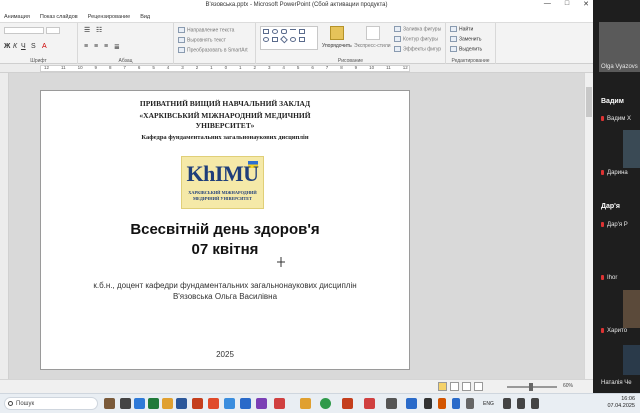 The height and width of the screenshot is (413, 640). Describe the element at coordinates (279, 403) in the screenshot. I see `acrobat-icon` at that location.